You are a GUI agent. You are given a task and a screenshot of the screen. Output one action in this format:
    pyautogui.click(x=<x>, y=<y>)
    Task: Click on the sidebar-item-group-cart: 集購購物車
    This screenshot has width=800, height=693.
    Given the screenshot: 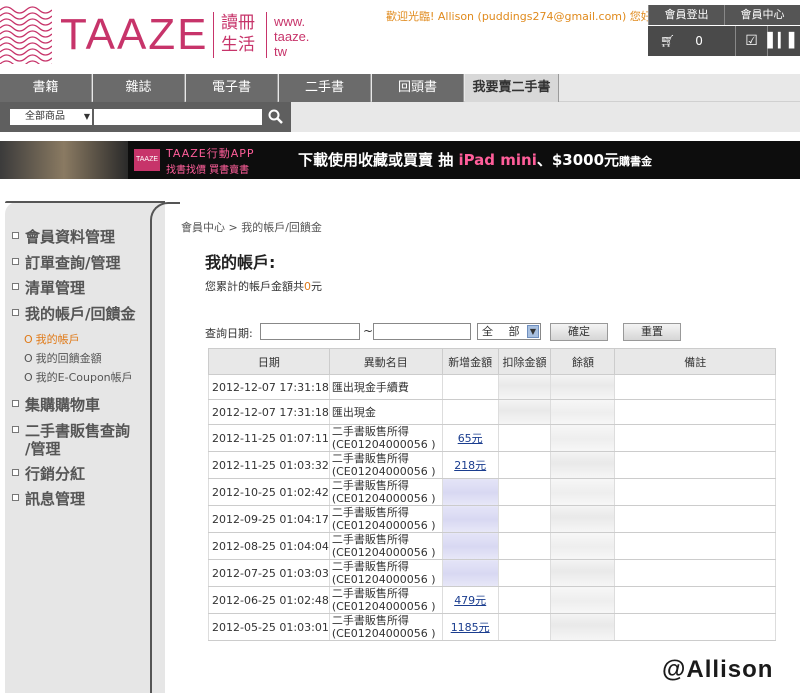 What is the action you would take?
    pyautogui.click(x=56, y=404)
    